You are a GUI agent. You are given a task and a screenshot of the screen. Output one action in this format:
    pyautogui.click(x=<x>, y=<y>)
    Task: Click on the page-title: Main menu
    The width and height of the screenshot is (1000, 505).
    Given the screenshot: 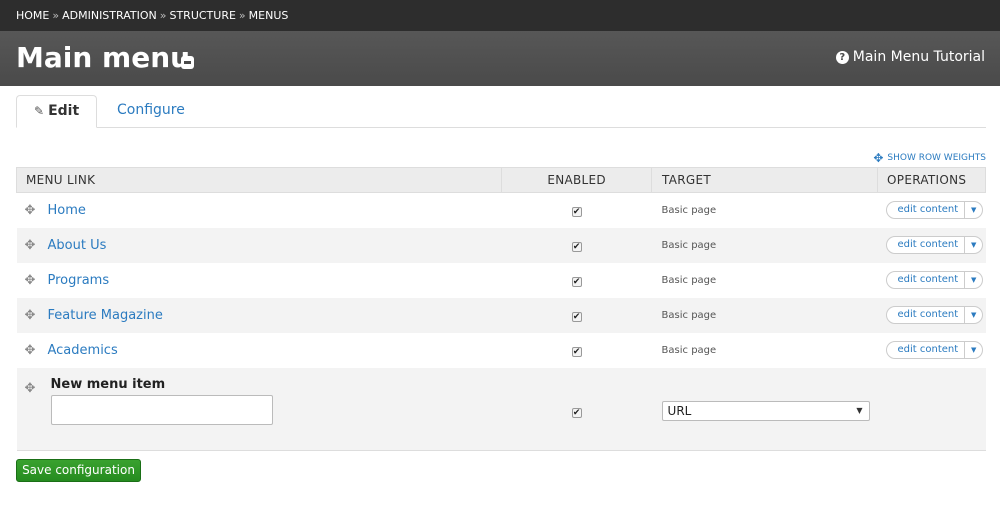 What is the action you would take?
    pyautogui.click(x=103, y=57)
    